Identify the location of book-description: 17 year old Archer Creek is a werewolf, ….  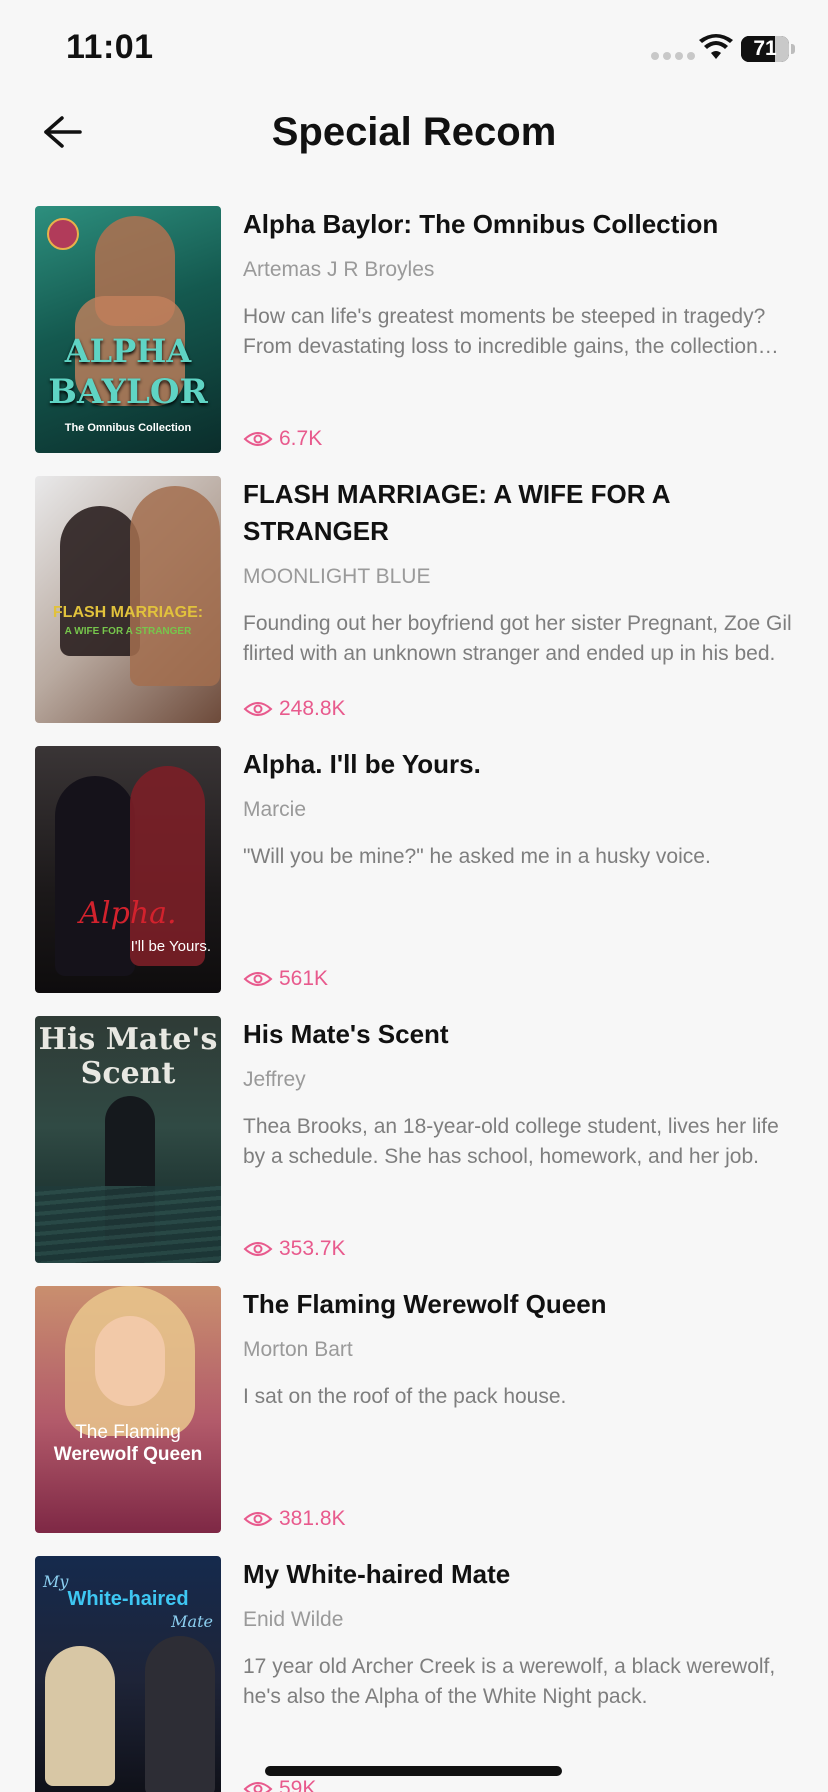
(509, 1681).